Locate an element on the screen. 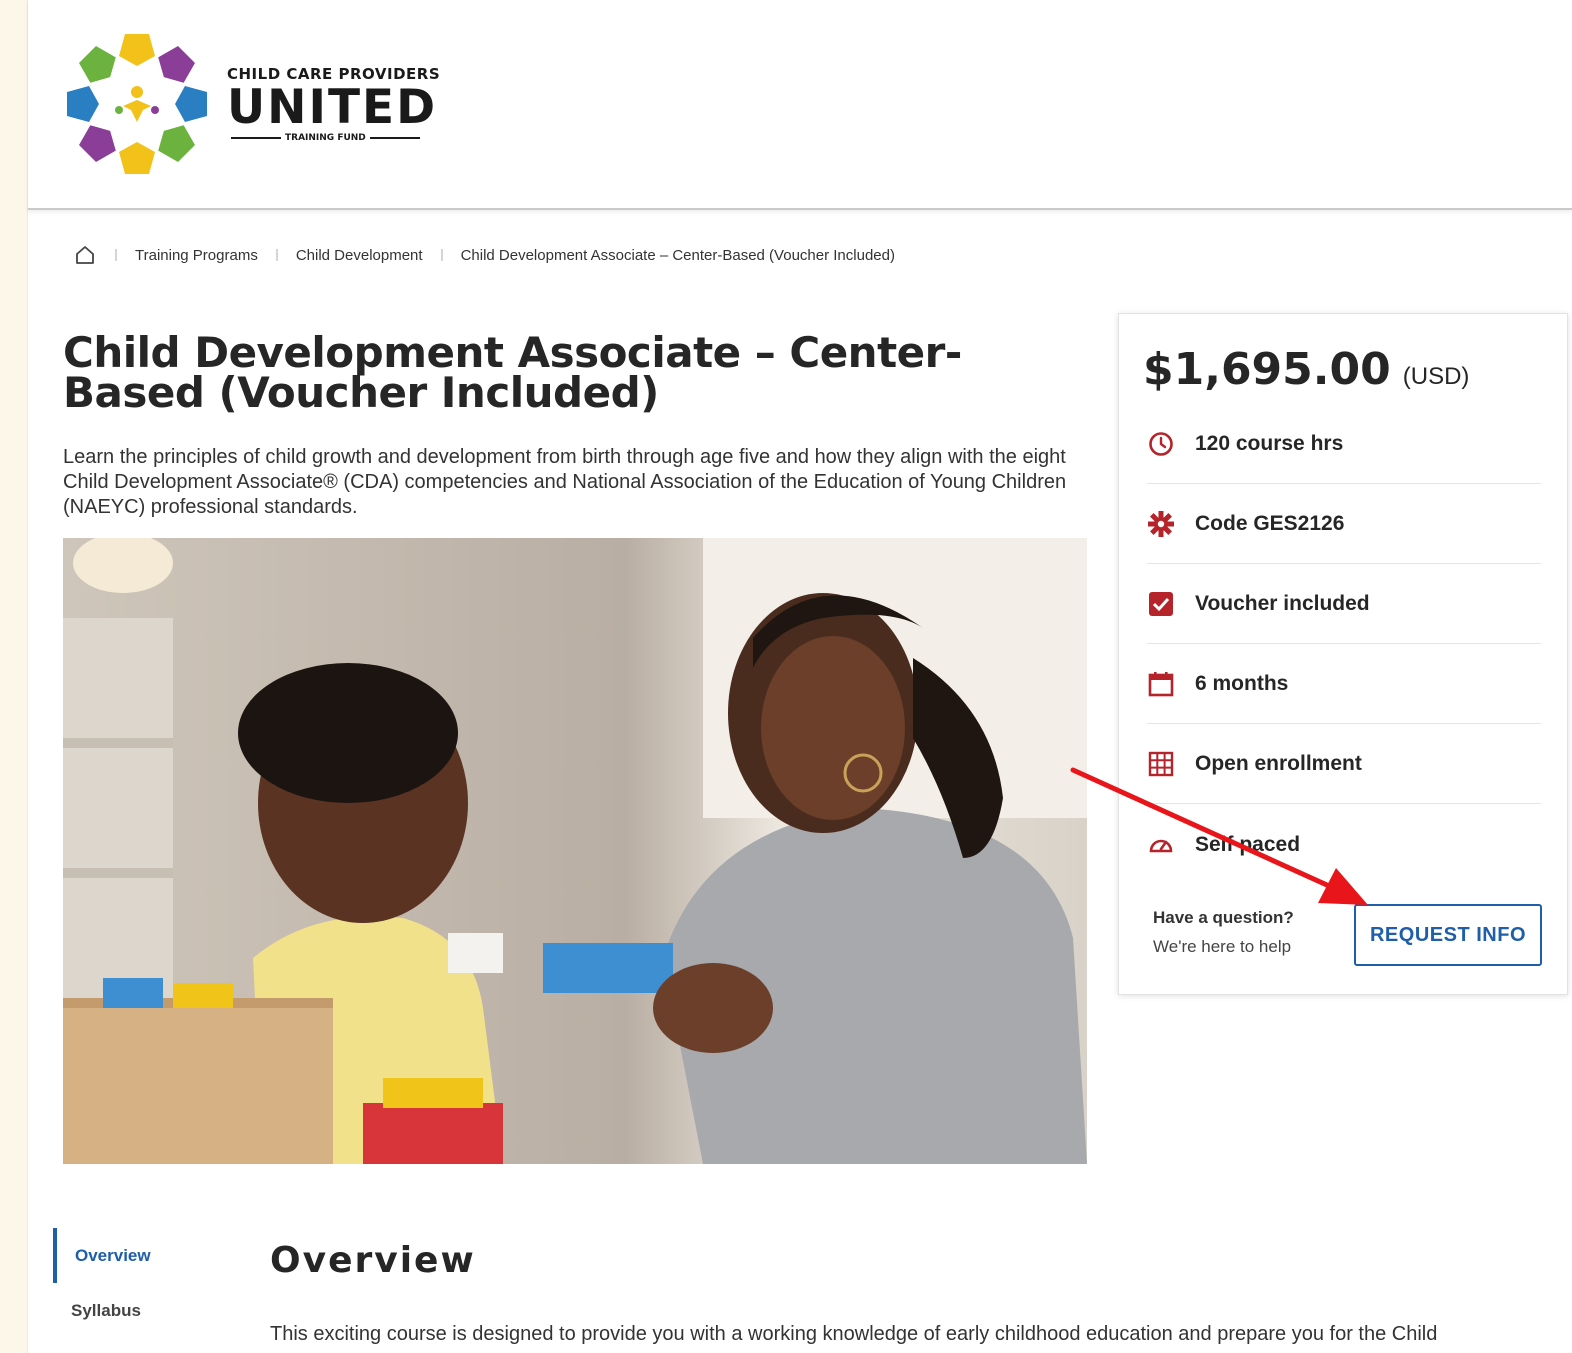 The width and height of the screenshot is (1572, 1353). logo-main-text: UNITED is located at coordinates (332, 107).